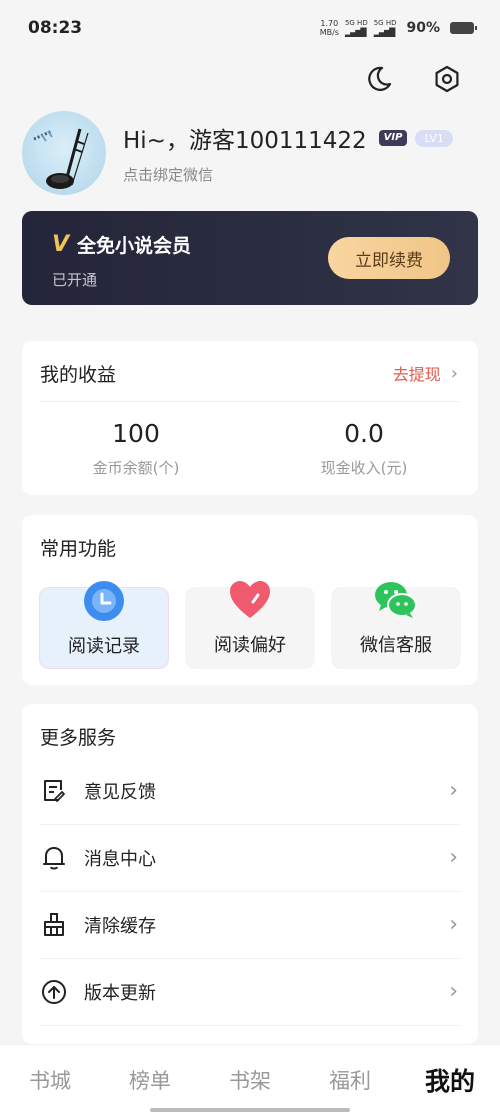  What do you see at coordinates (78, 375) in the screenshot?
I see `earnings-title: 我的收益` at bounding box center [78, 375].